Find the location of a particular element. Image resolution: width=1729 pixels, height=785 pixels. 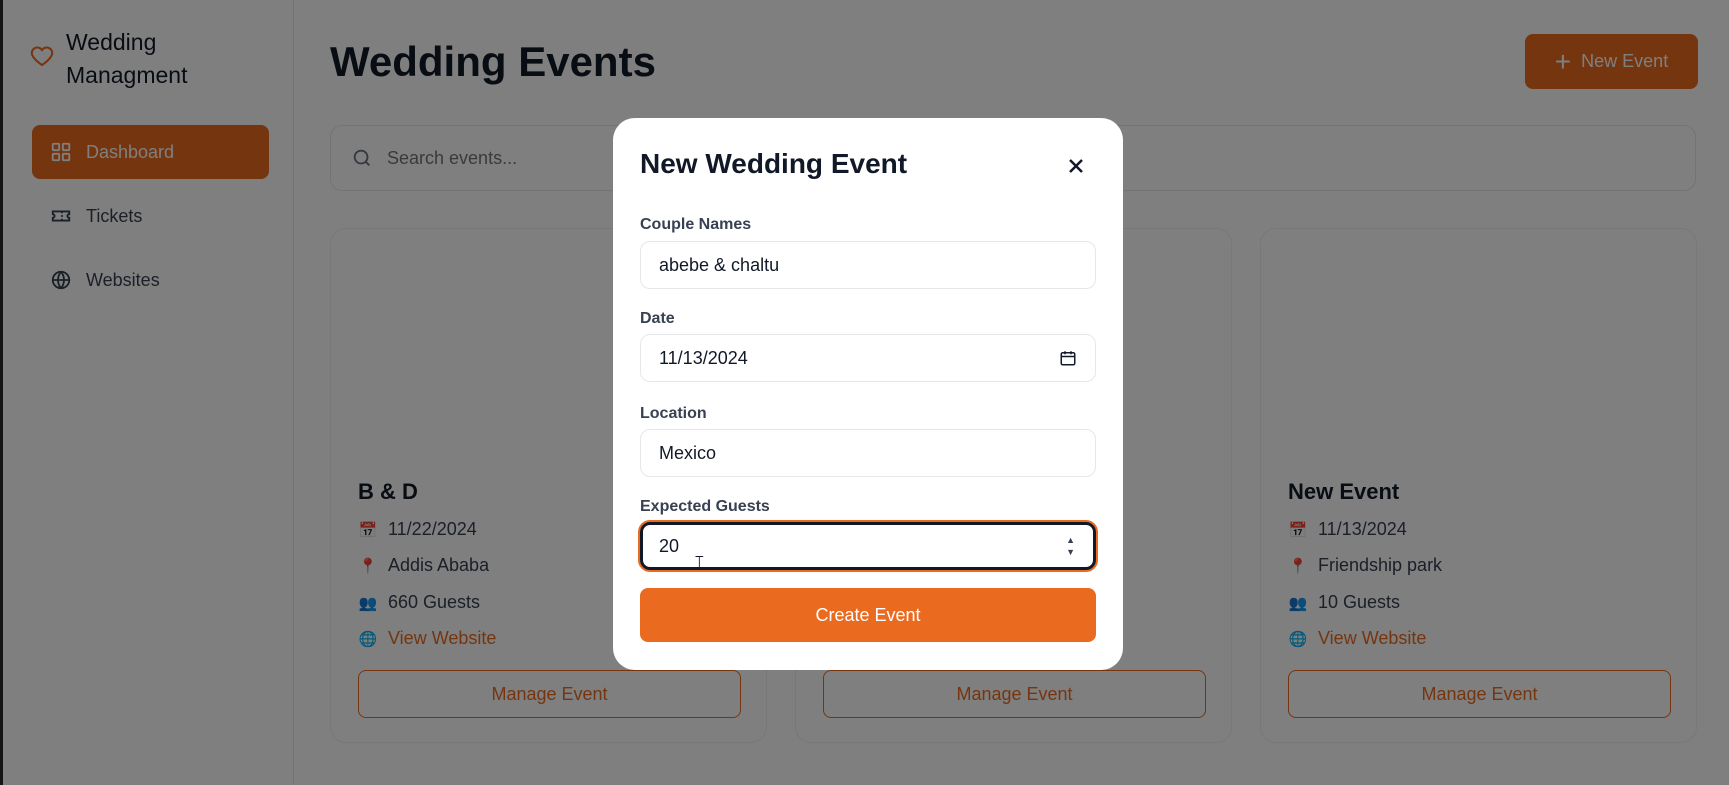

couple-names-label: Couple Names is located at coordinates (696, 224).